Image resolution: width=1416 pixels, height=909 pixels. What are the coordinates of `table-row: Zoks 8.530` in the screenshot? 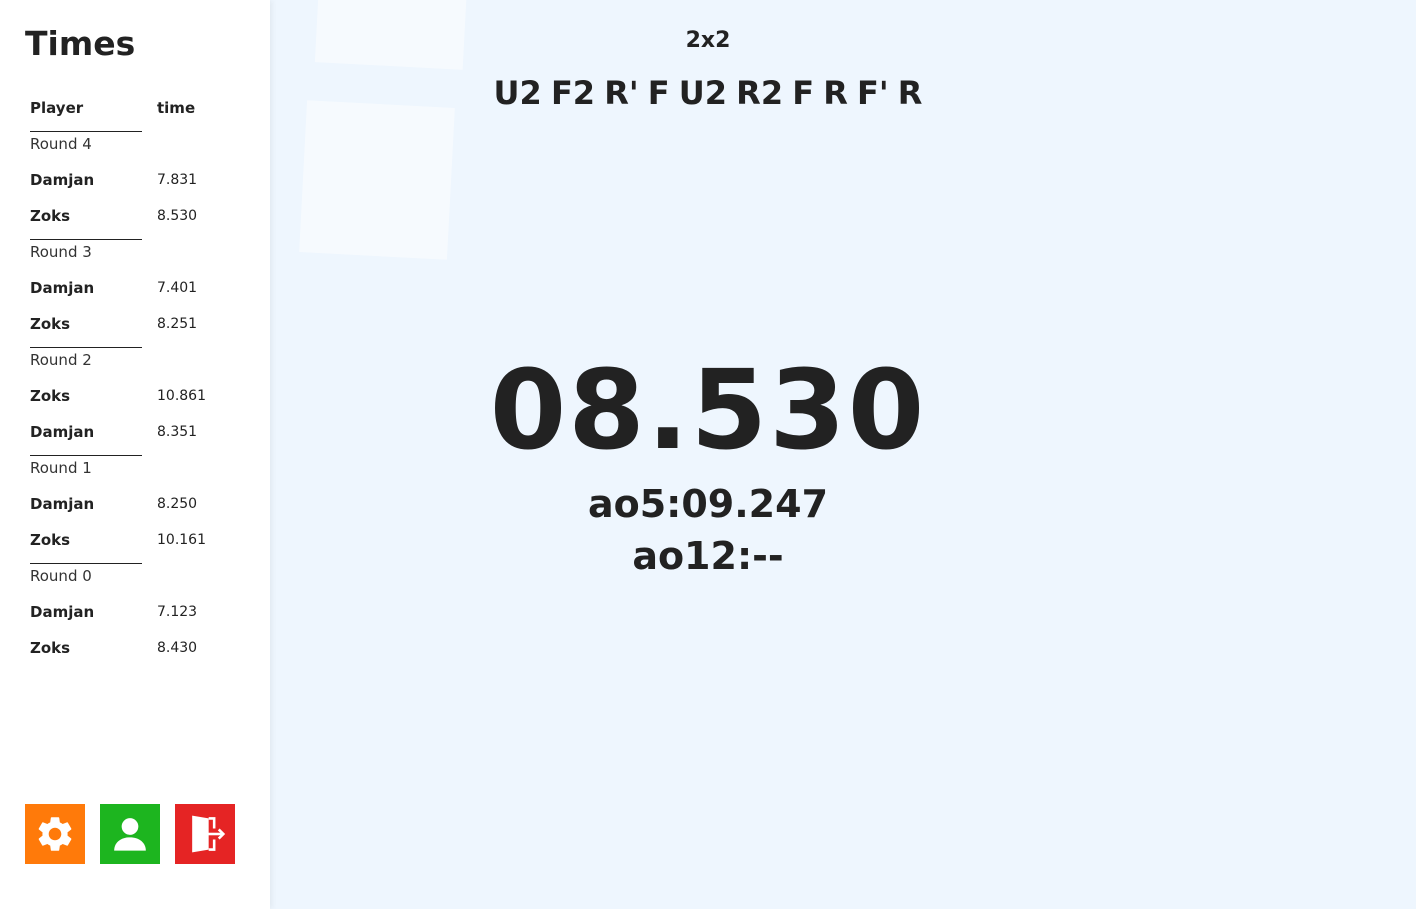 It's located at (137, 216).